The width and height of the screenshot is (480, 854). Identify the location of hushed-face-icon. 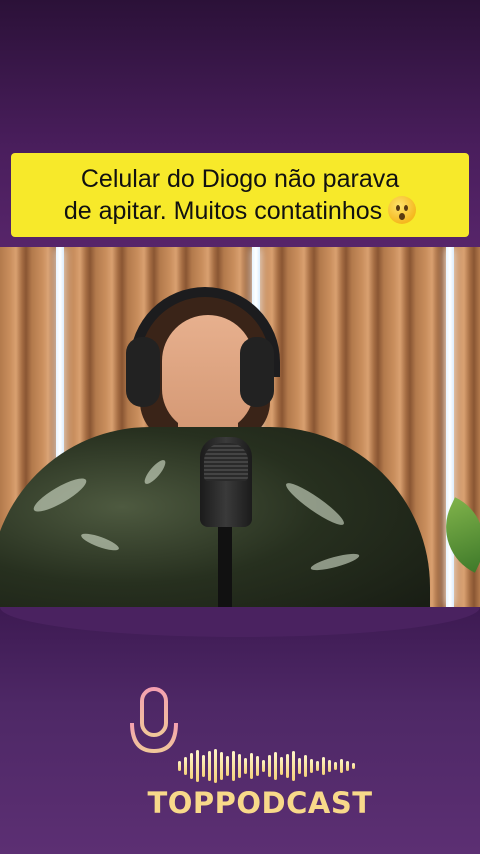
(402, 210).